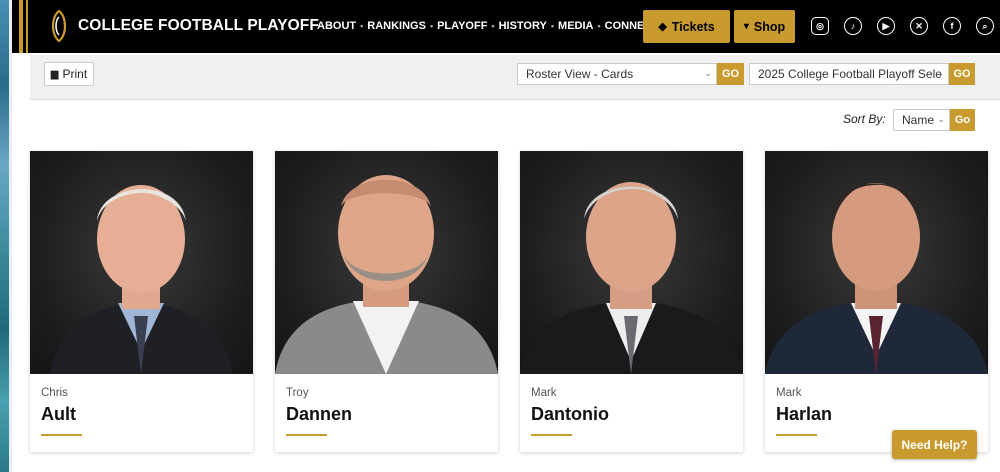 The width and height of the screenshot is (1000, 472). What do you see at coordinates (75, 74) in the screenshot?
I see `print-label: Print` at bounding box center [75, 74].